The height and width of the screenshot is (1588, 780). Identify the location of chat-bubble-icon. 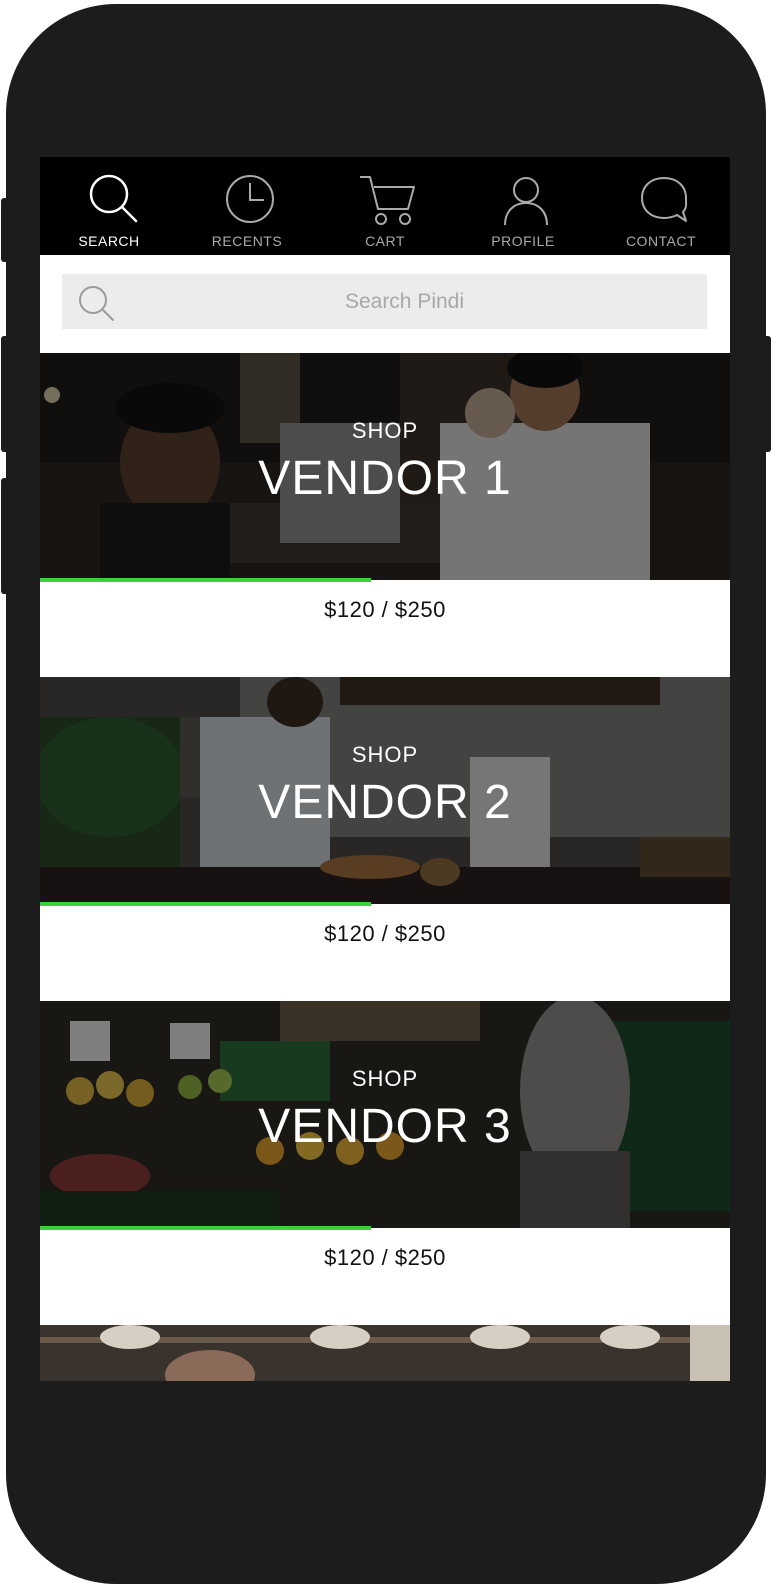
(664, 199).